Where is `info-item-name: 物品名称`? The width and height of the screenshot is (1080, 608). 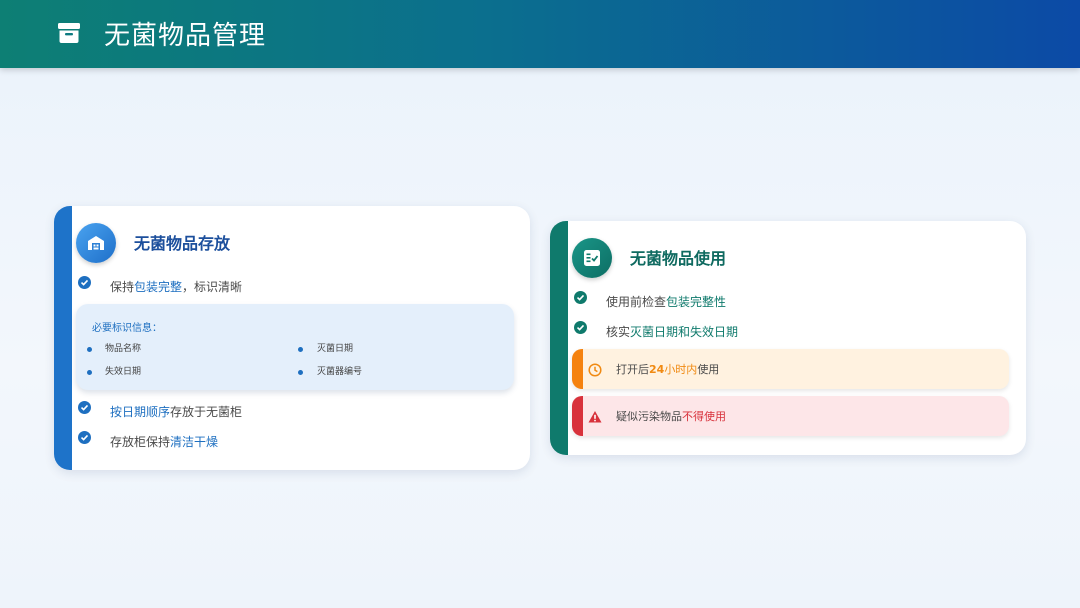 info-item-name: 物品名称 is located at coordinates (123, 349).